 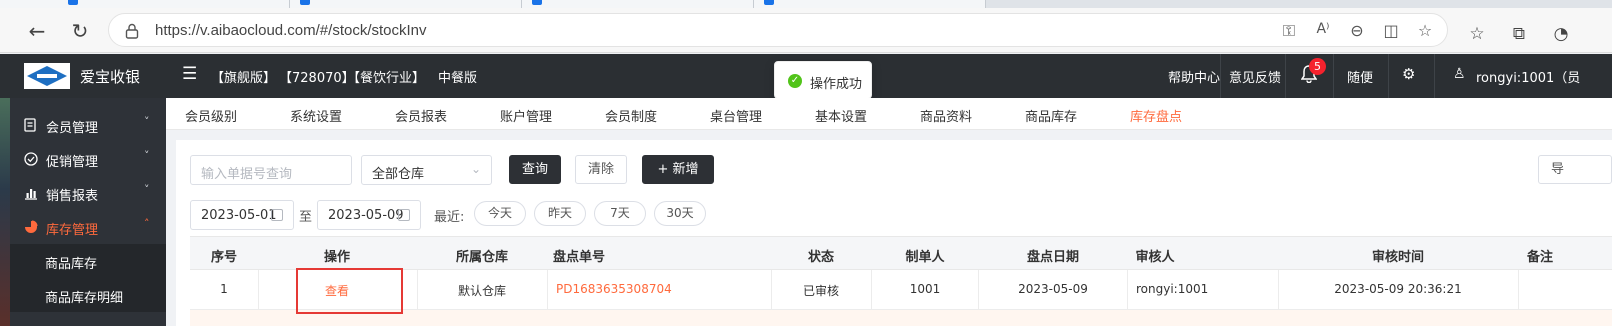 What do you see at coordinates (316, 115) in the screenshot?
I see `tab-system-settings: 系统设置` at bounding box center [316, 115].